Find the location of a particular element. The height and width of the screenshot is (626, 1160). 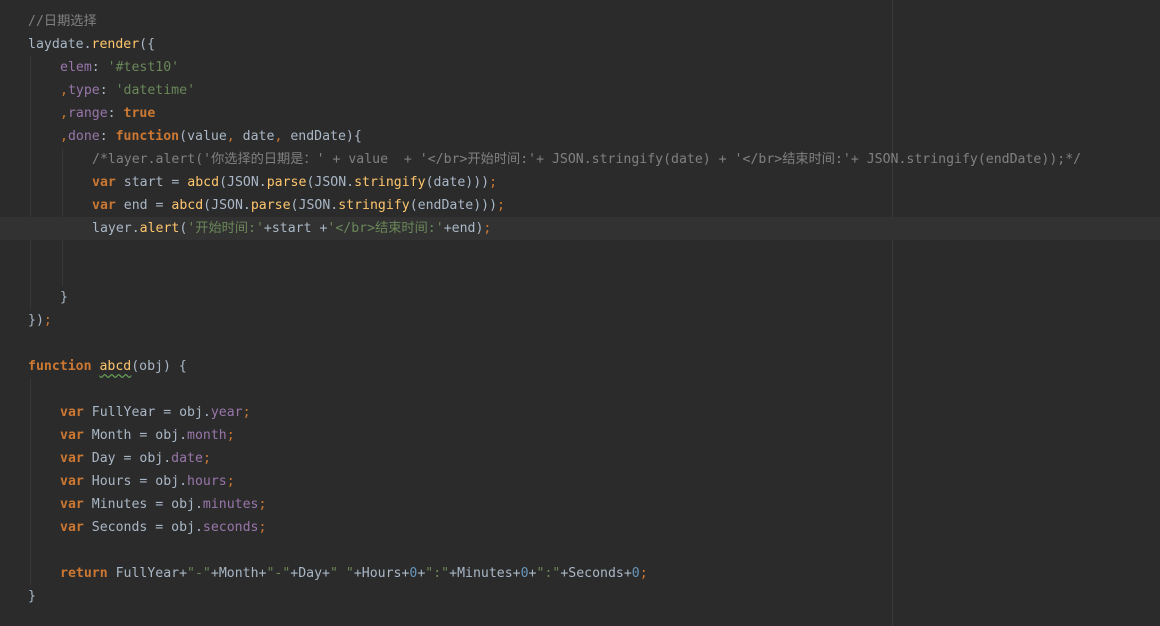

code-line: laydate.render({ is located at coordinates (580, 44).